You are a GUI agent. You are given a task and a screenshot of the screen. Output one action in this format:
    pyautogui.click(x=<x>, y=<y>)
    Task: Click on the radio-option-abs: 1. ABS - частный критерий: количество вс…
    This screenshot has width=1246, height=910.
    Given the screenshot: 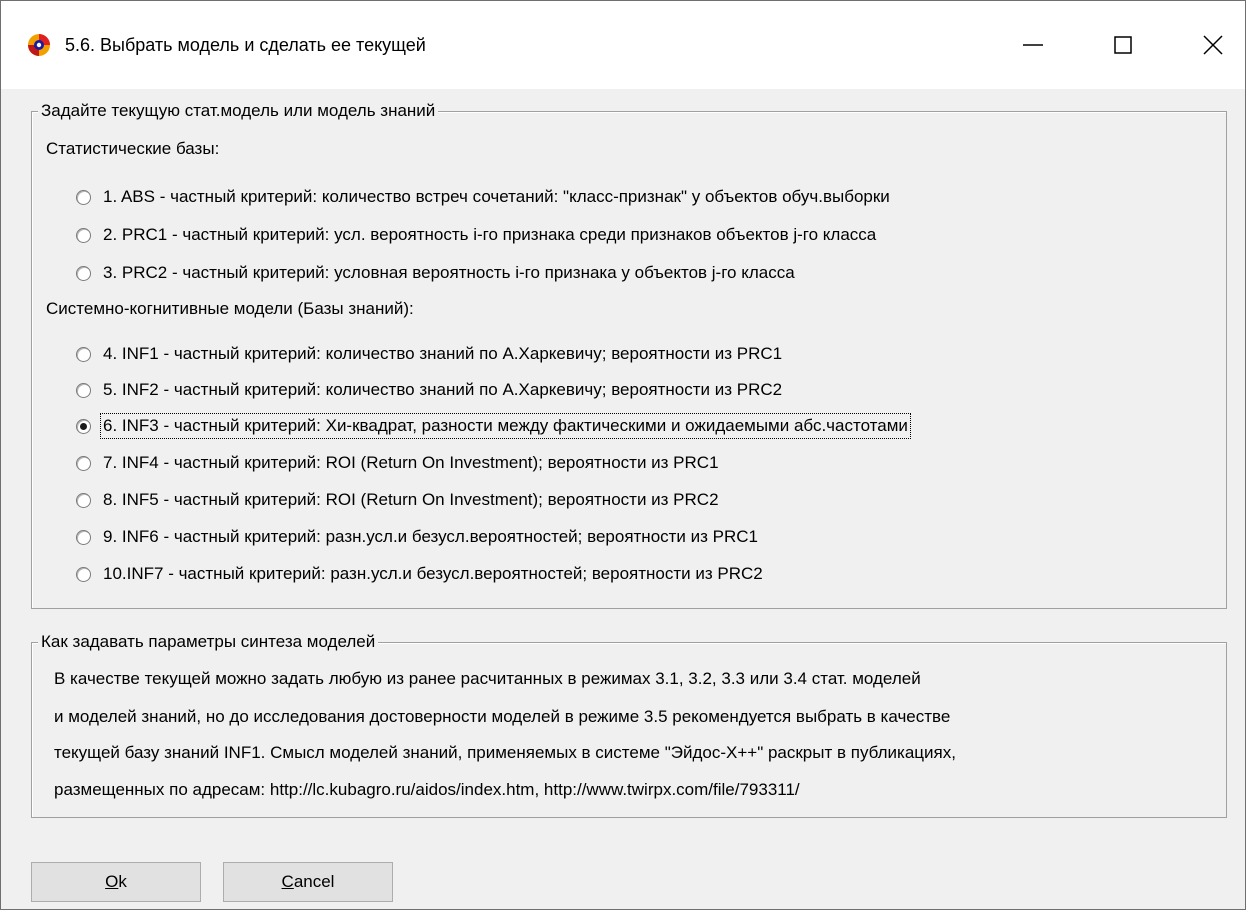 What is the action you would take?
    pyautogui.click(x=484, y=197)
    